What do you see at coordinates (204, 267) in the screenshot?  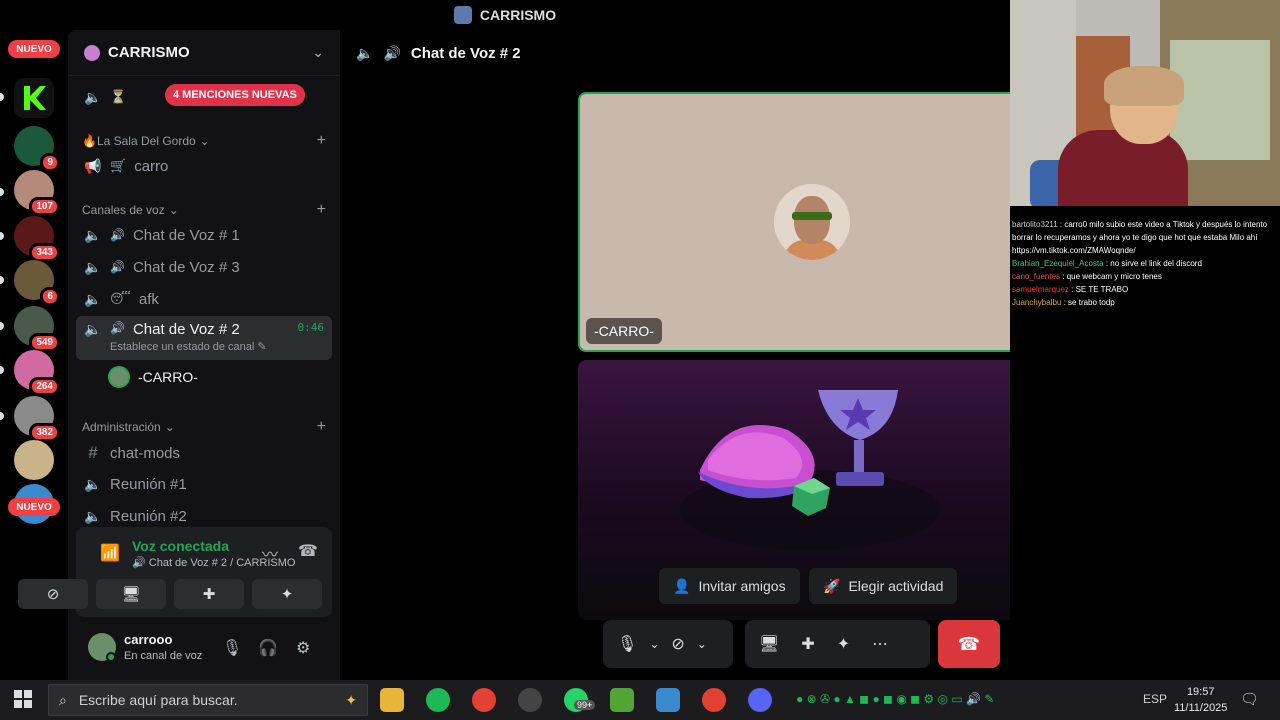 I see `channel-voz-3: 🔈 🔊 Chat de Voz # 3` at bounding box center [204, 267].